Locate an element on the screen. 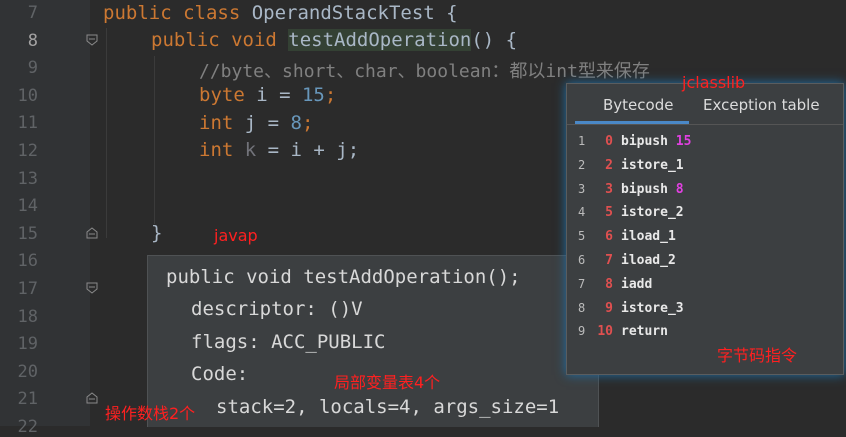 This screenshot has height=437, width=846. code-line-10: byte i = 15; is located at coordinates (267, 95).